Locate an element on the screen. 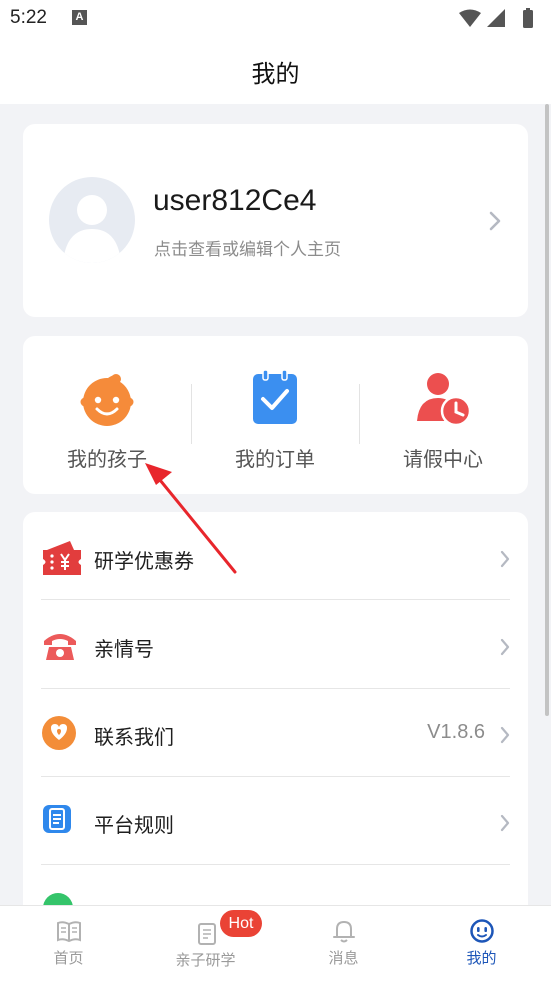 The height and width of the screenshot is (981, 551). status-indicators is located at coordinates (498, 21).